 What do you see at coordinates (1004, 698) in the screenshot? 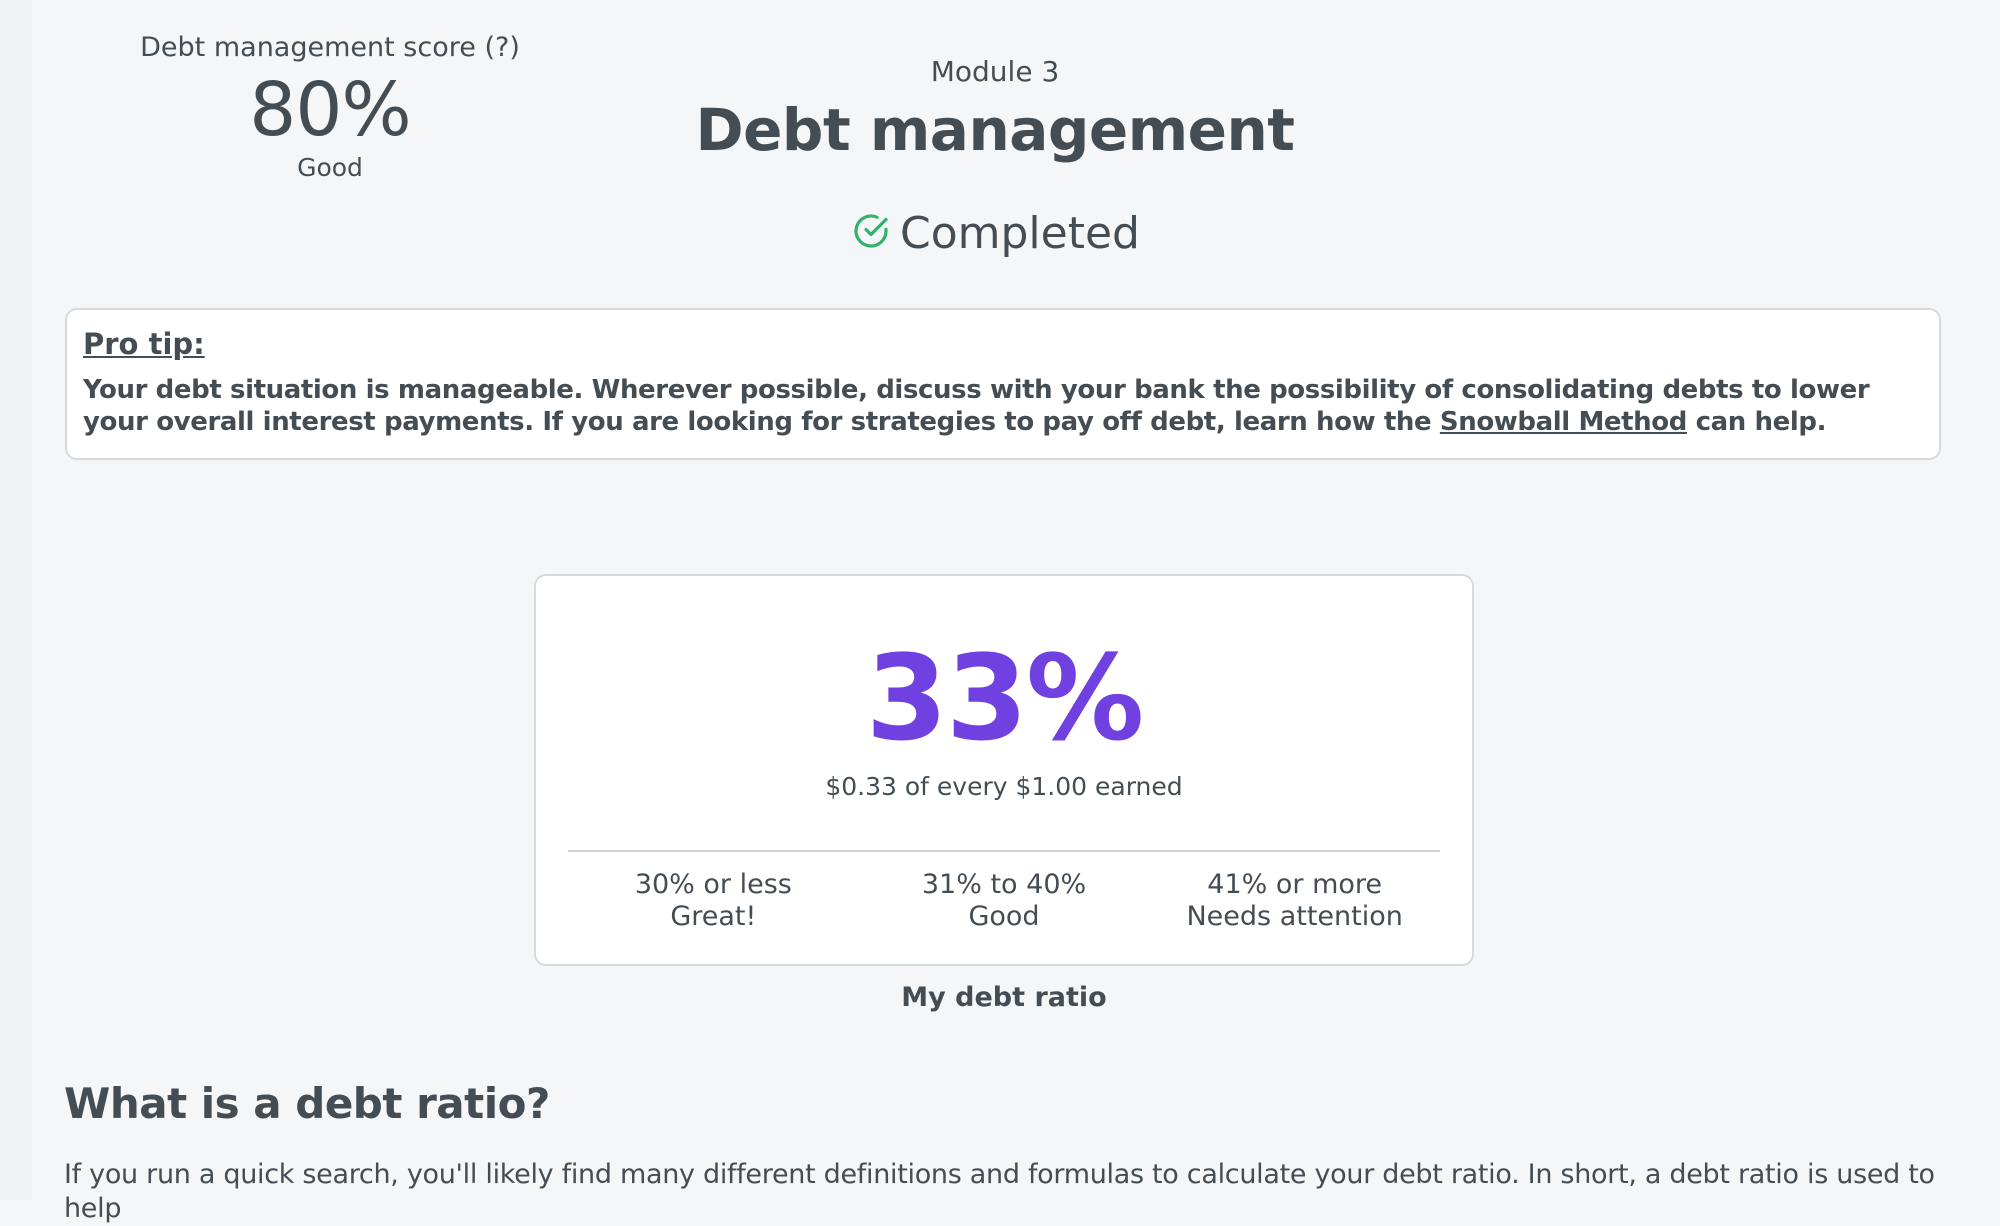
I see `debt-ratio-value: 33%` at bounding box center [1004, 698].